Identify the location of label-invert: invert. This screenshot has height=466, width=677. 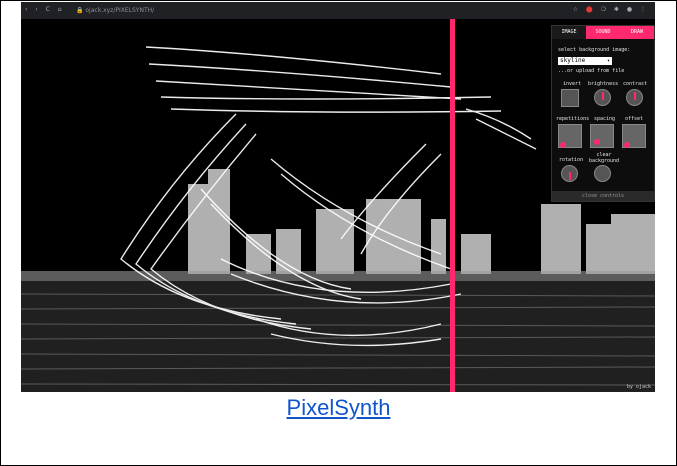
(572, 84).